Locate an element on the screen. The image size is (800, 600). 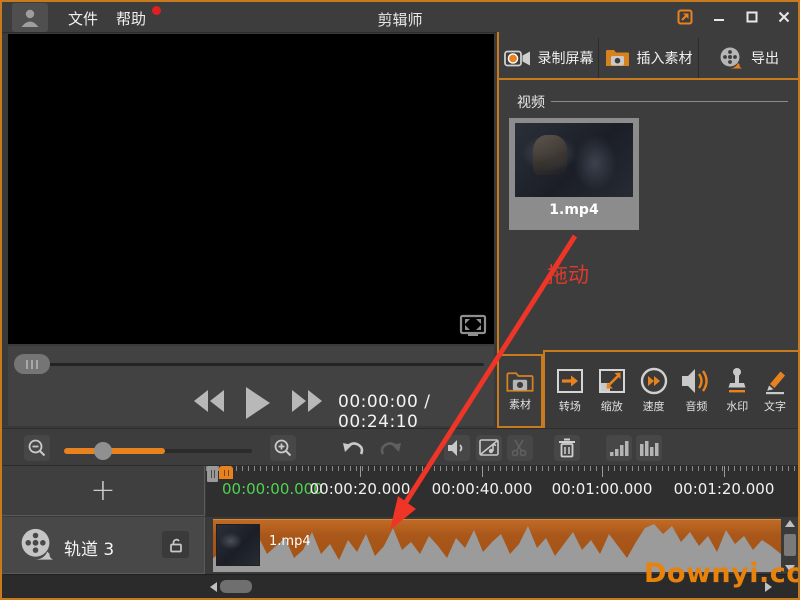
record-screen-button: 录制屏幕 is located at coordinates (549, 58).